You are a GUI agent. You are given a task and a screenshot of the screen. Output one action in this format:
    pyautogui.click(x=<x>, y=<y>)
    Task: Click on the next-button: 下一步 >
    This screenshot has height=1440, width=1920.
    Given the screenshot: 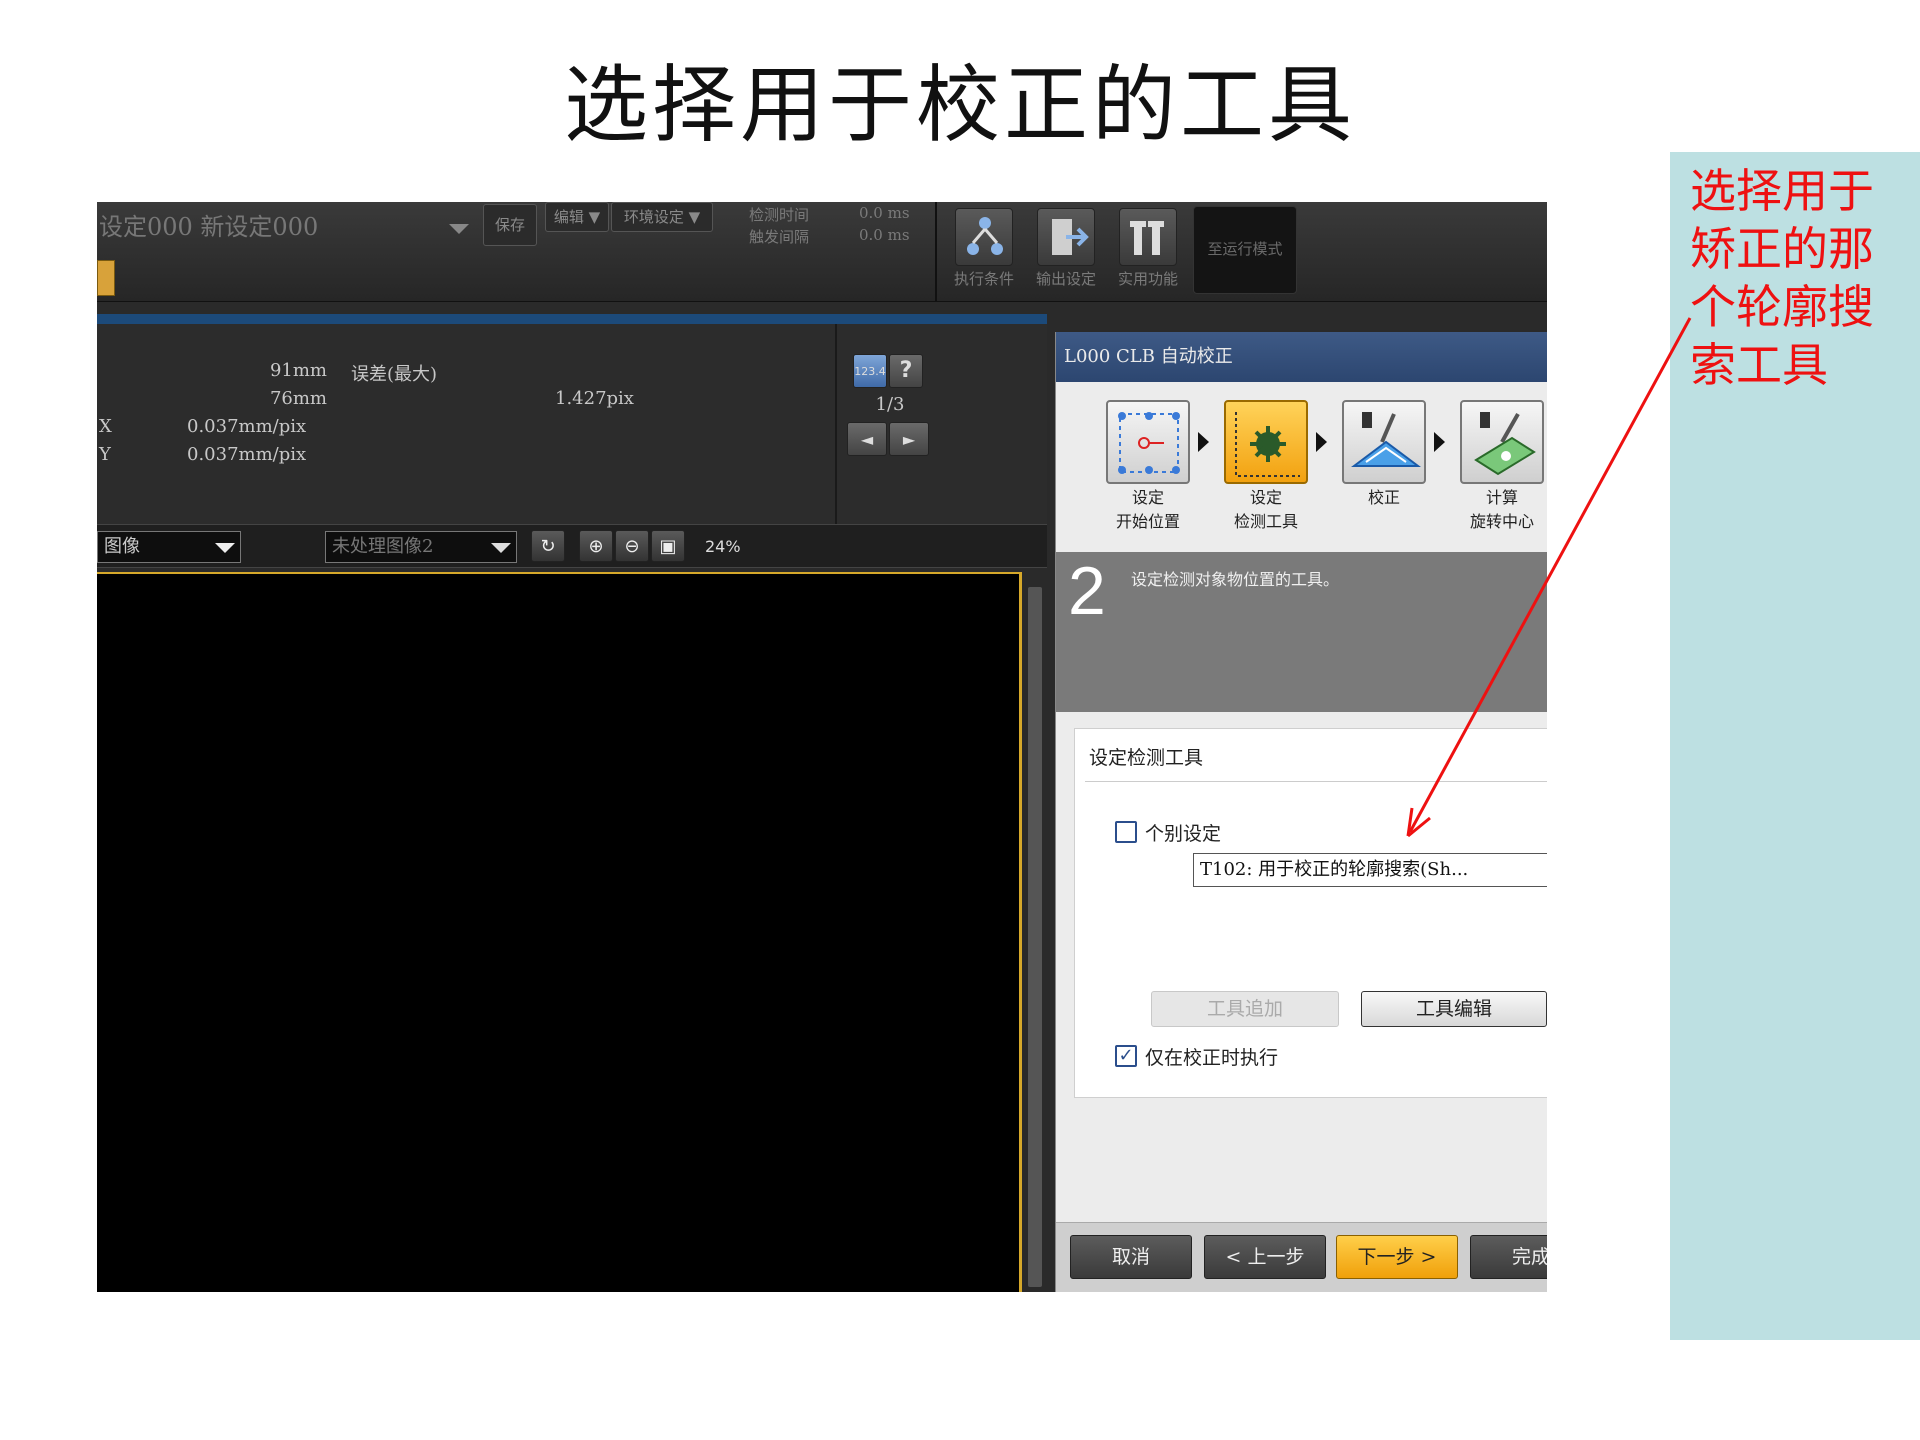 What is the action you would take?
    pyautogui.click(x=1397, y=1257)
    